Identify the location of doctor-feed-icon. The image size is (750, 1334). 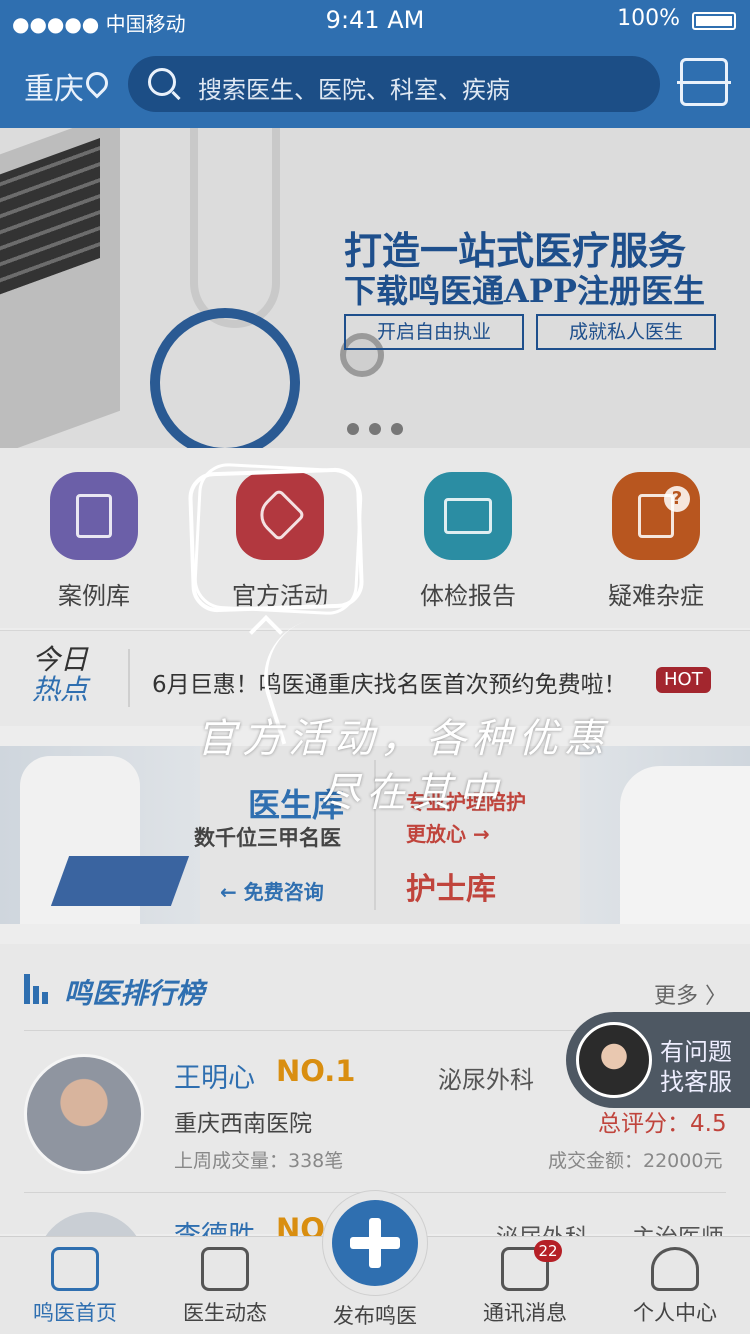
(225, 1269).